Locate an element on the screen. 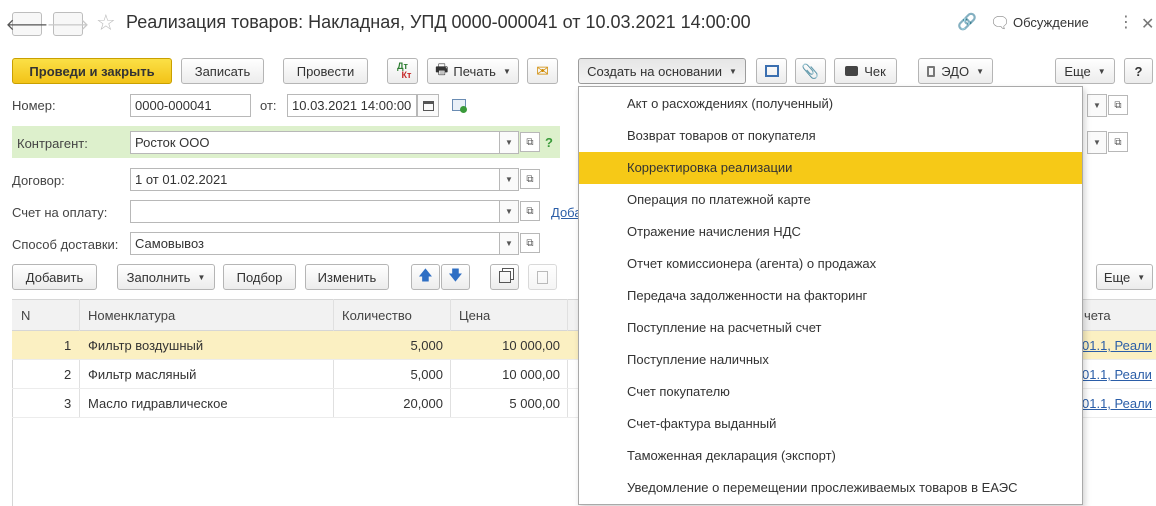 The width and height of the screenshot is (1156, 506). post-and-close-label: Проведи и закрыть is located at coordinates (92, 71).